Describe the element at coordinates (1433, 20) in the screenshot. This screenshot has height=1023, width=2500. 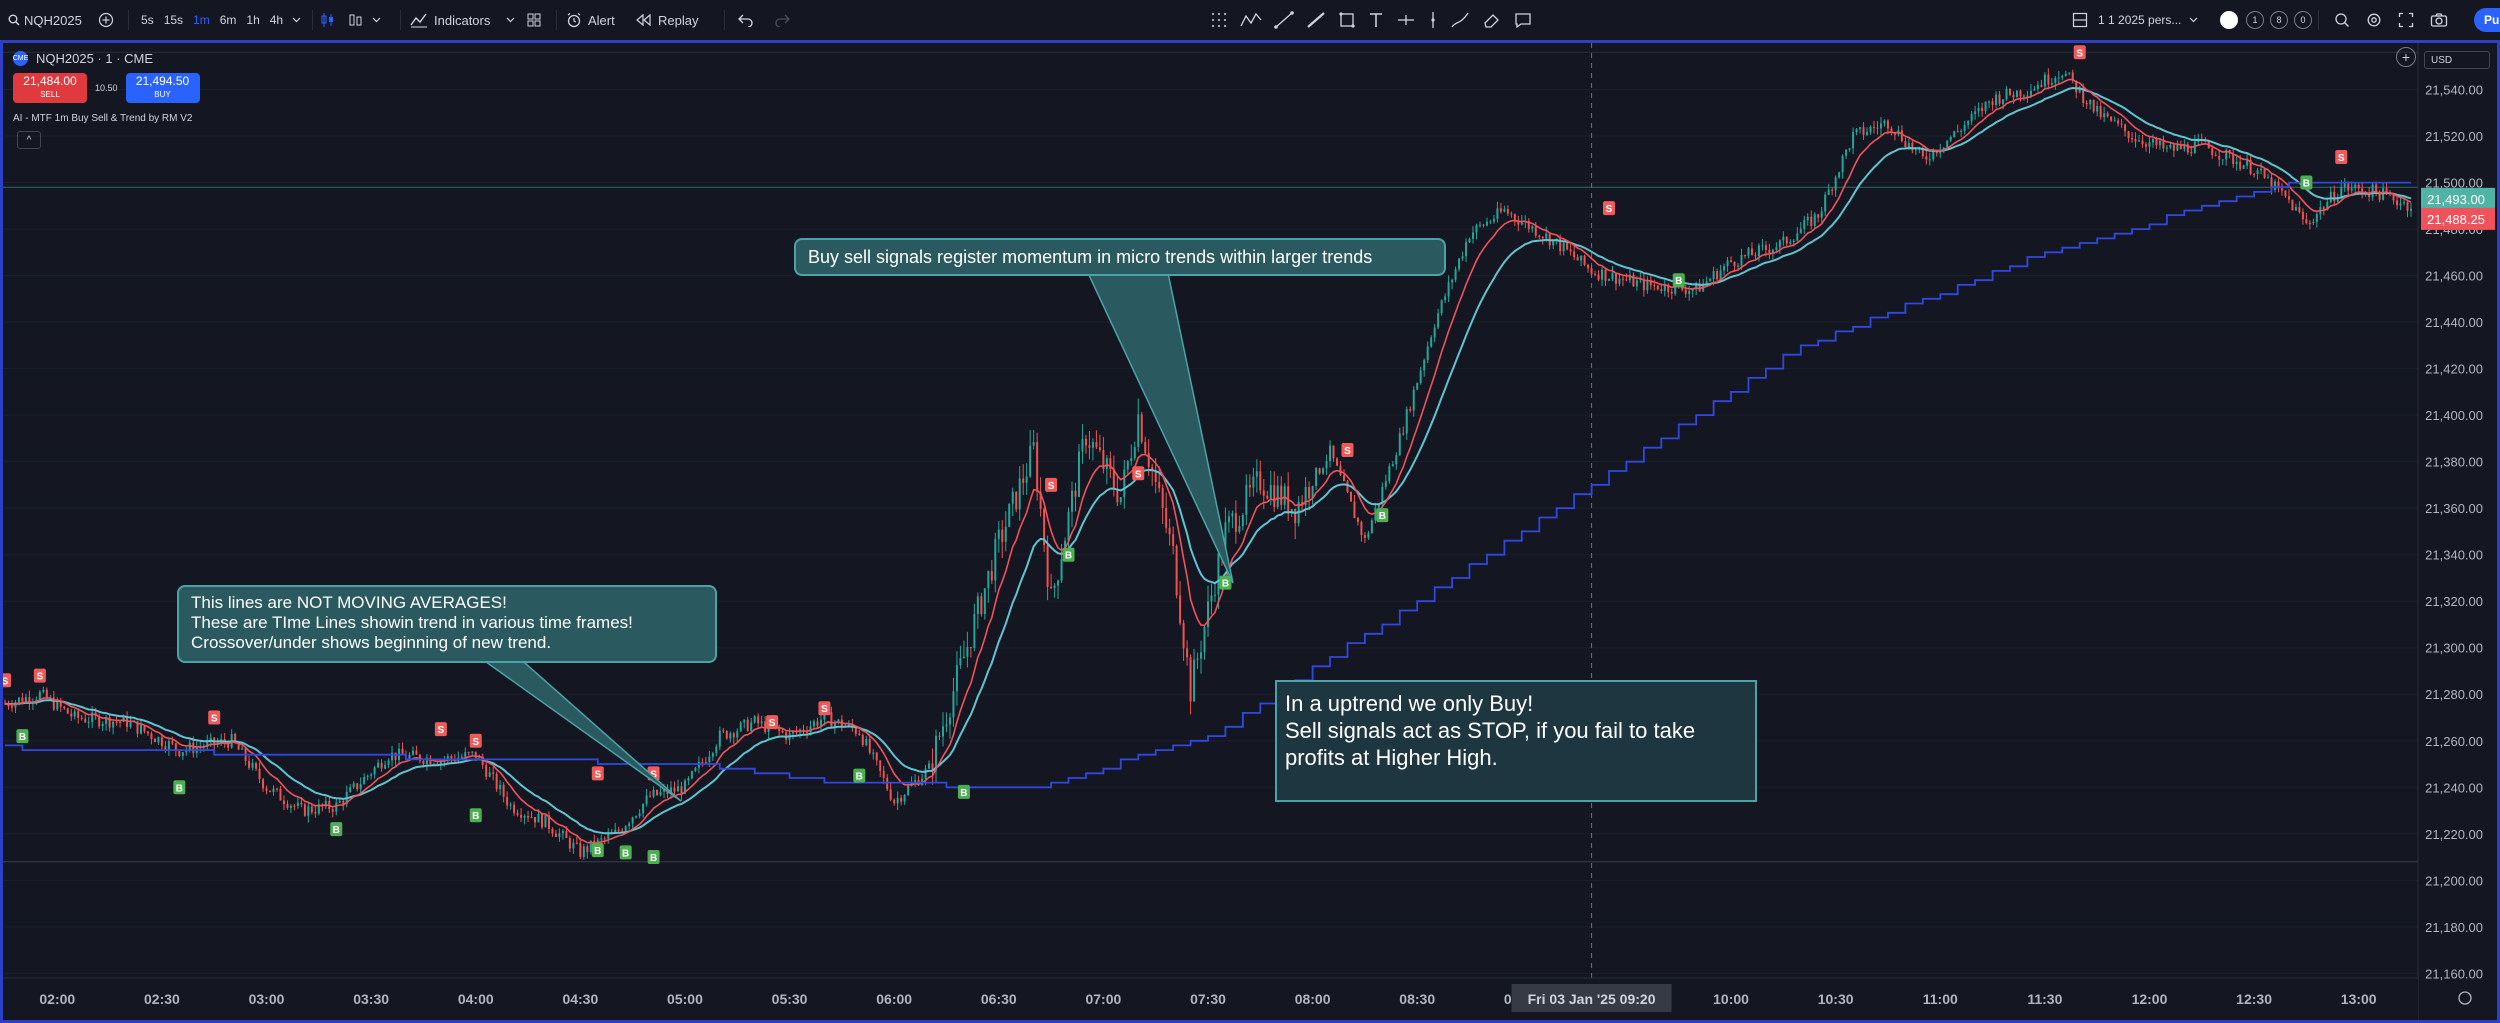
I see `vertical-line-icon` at that location.